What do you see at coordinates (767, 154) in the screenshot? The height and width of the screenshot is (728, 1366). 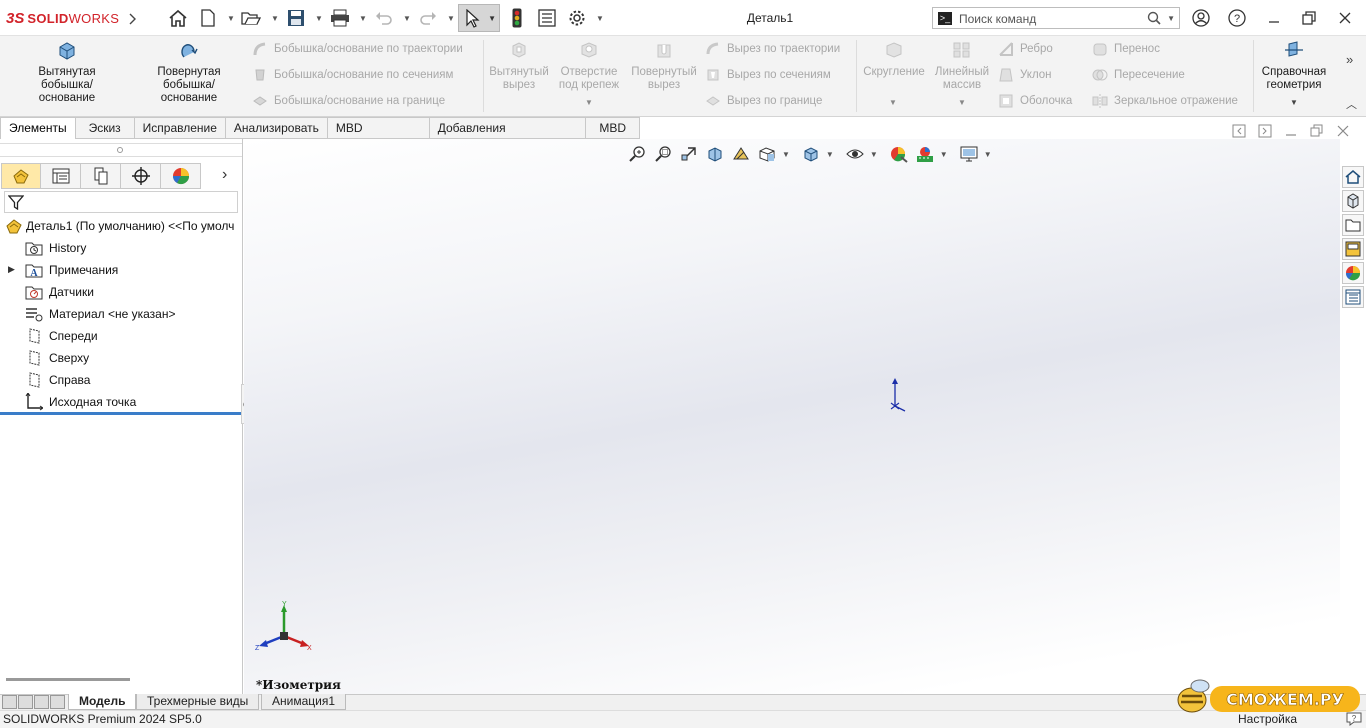 I see `view-orientation-icon` at bounding box center [767, 154].